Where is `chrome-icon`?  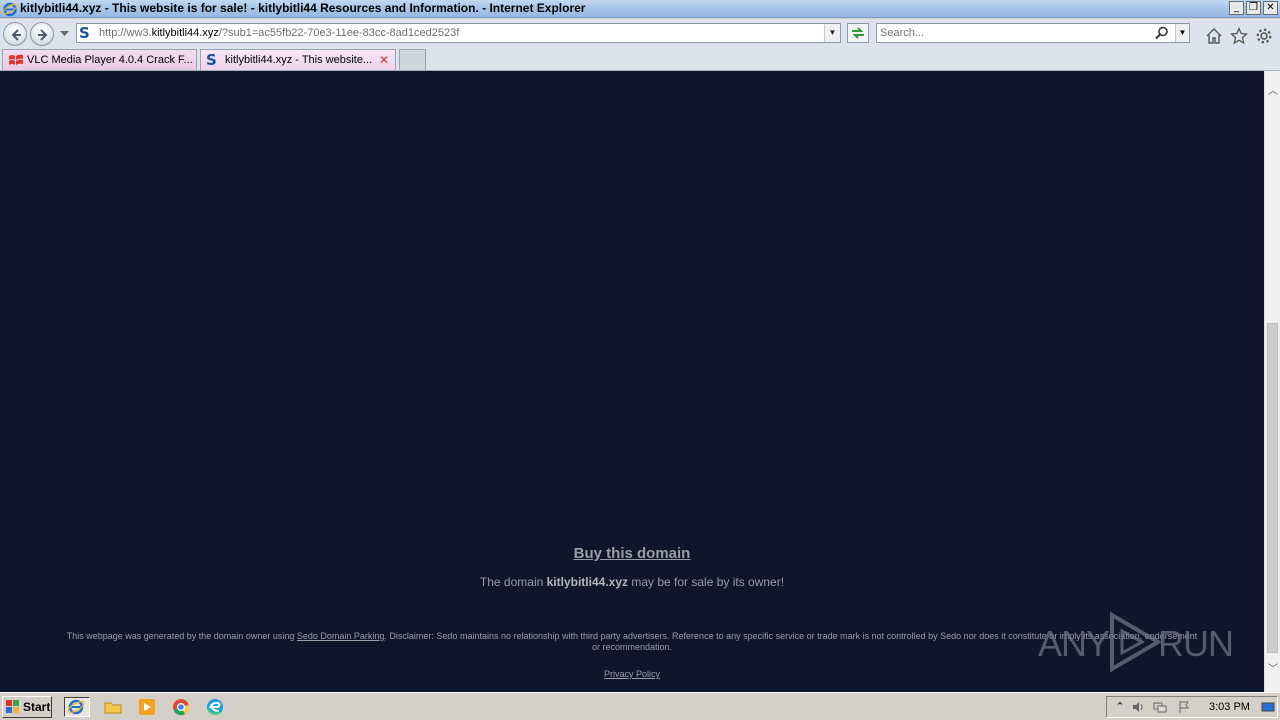
chrome-icon is located at coordinates (181, 707).